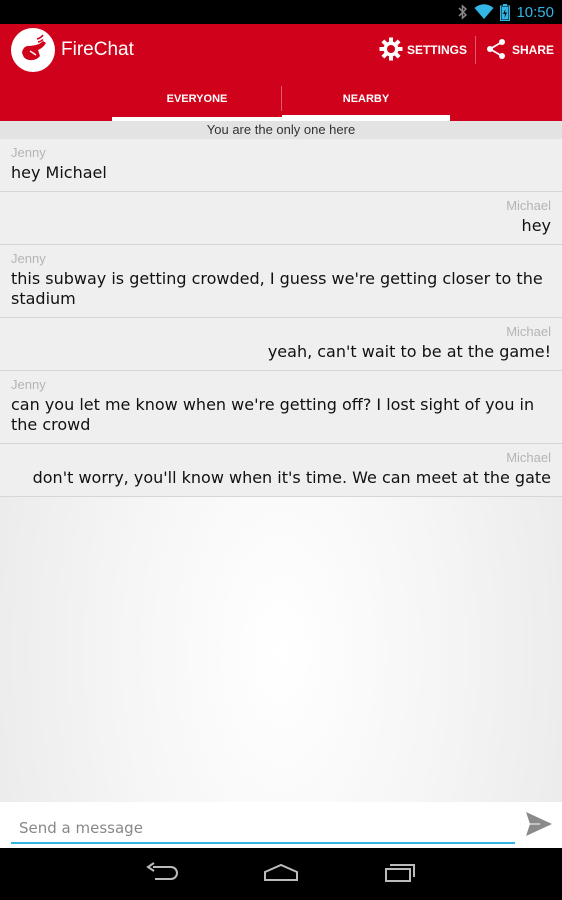 This screenshot has height=900, width=562. I want to click on home-button, so click(281, 874).